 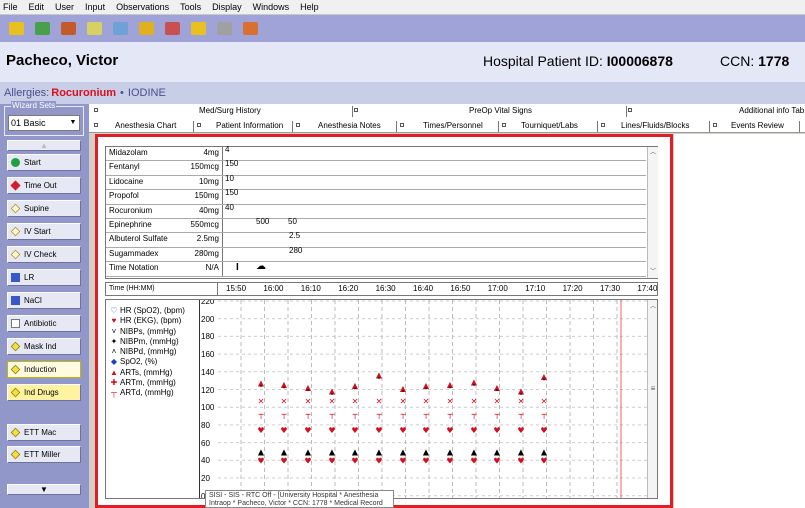 What do you see at coordinates (44, 254) in the screenshot?
I see `wizard-button-iv-check: IV Check` at bounding box center [44, 254].